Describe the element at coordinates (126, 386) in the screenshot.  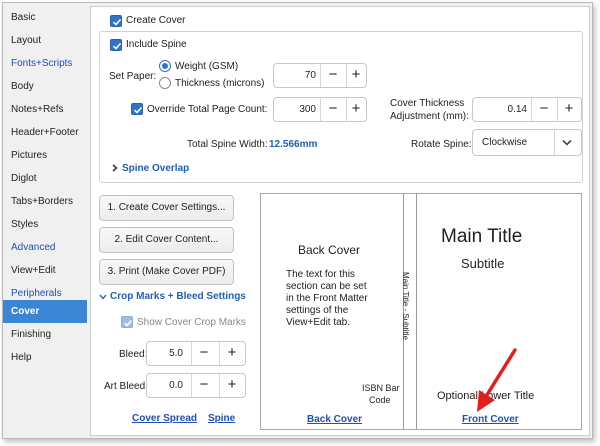
I see `art-bleed-label: Art Bleed:` at that location.